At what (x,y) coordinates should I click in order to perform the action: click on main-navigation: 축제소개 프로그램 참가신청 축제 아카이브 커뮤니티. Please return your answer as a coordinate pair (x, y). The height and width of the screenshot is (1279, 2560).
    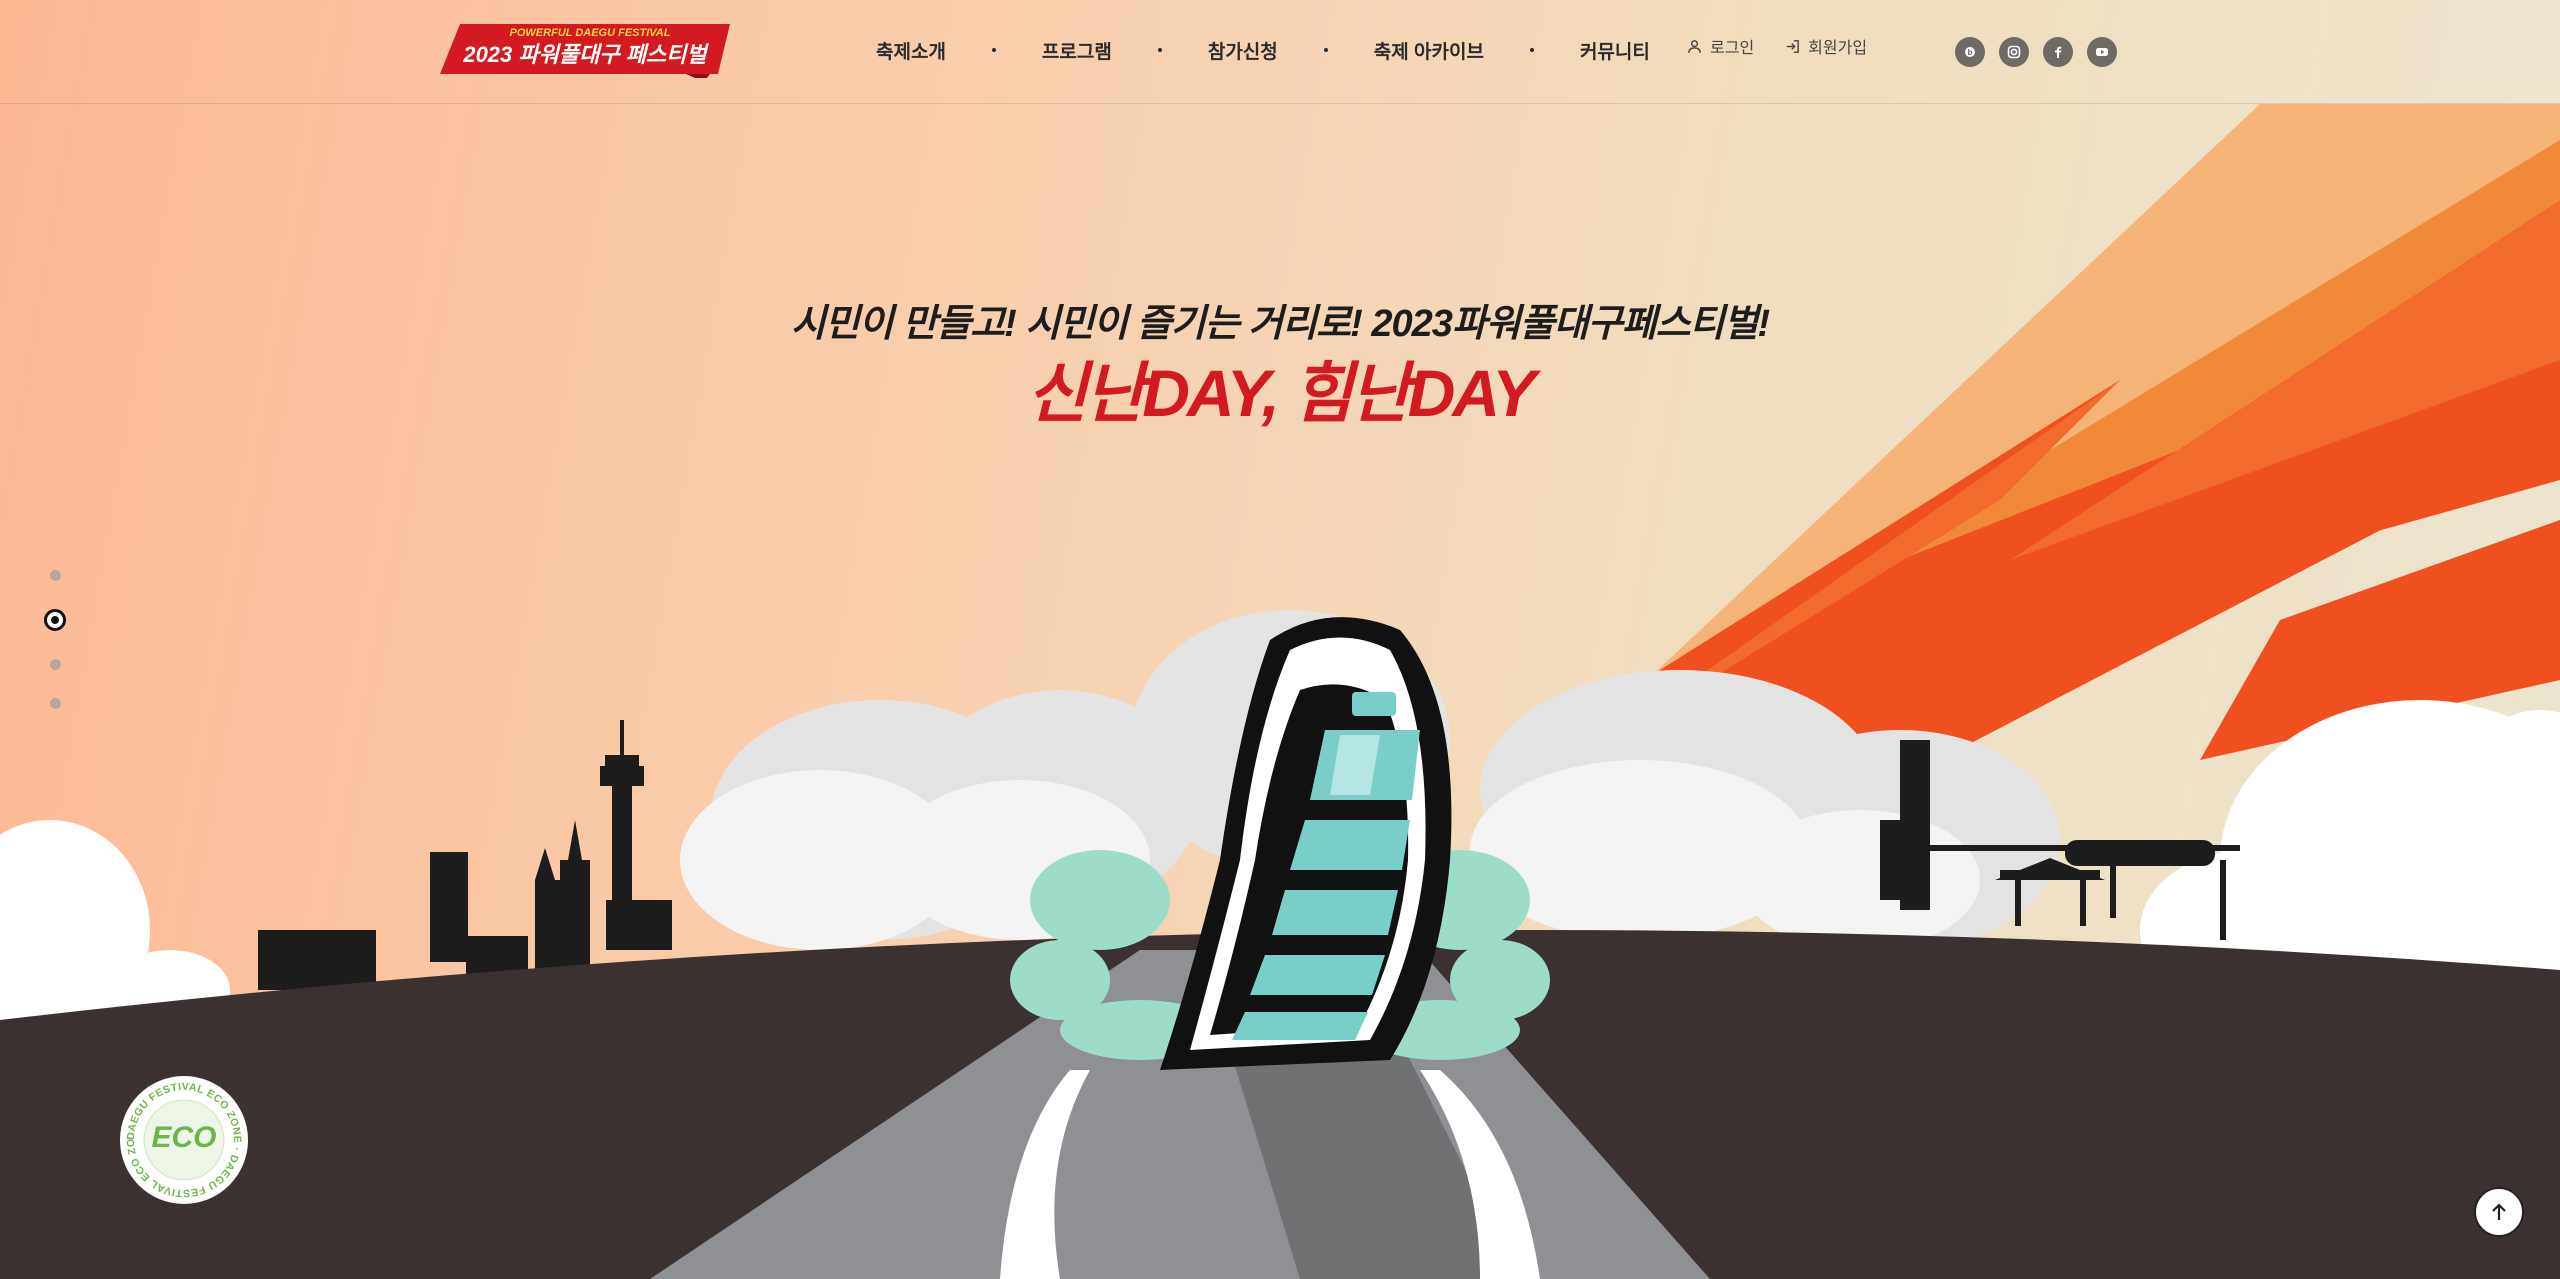
    Looking at the image, I should click on (1263, 50).